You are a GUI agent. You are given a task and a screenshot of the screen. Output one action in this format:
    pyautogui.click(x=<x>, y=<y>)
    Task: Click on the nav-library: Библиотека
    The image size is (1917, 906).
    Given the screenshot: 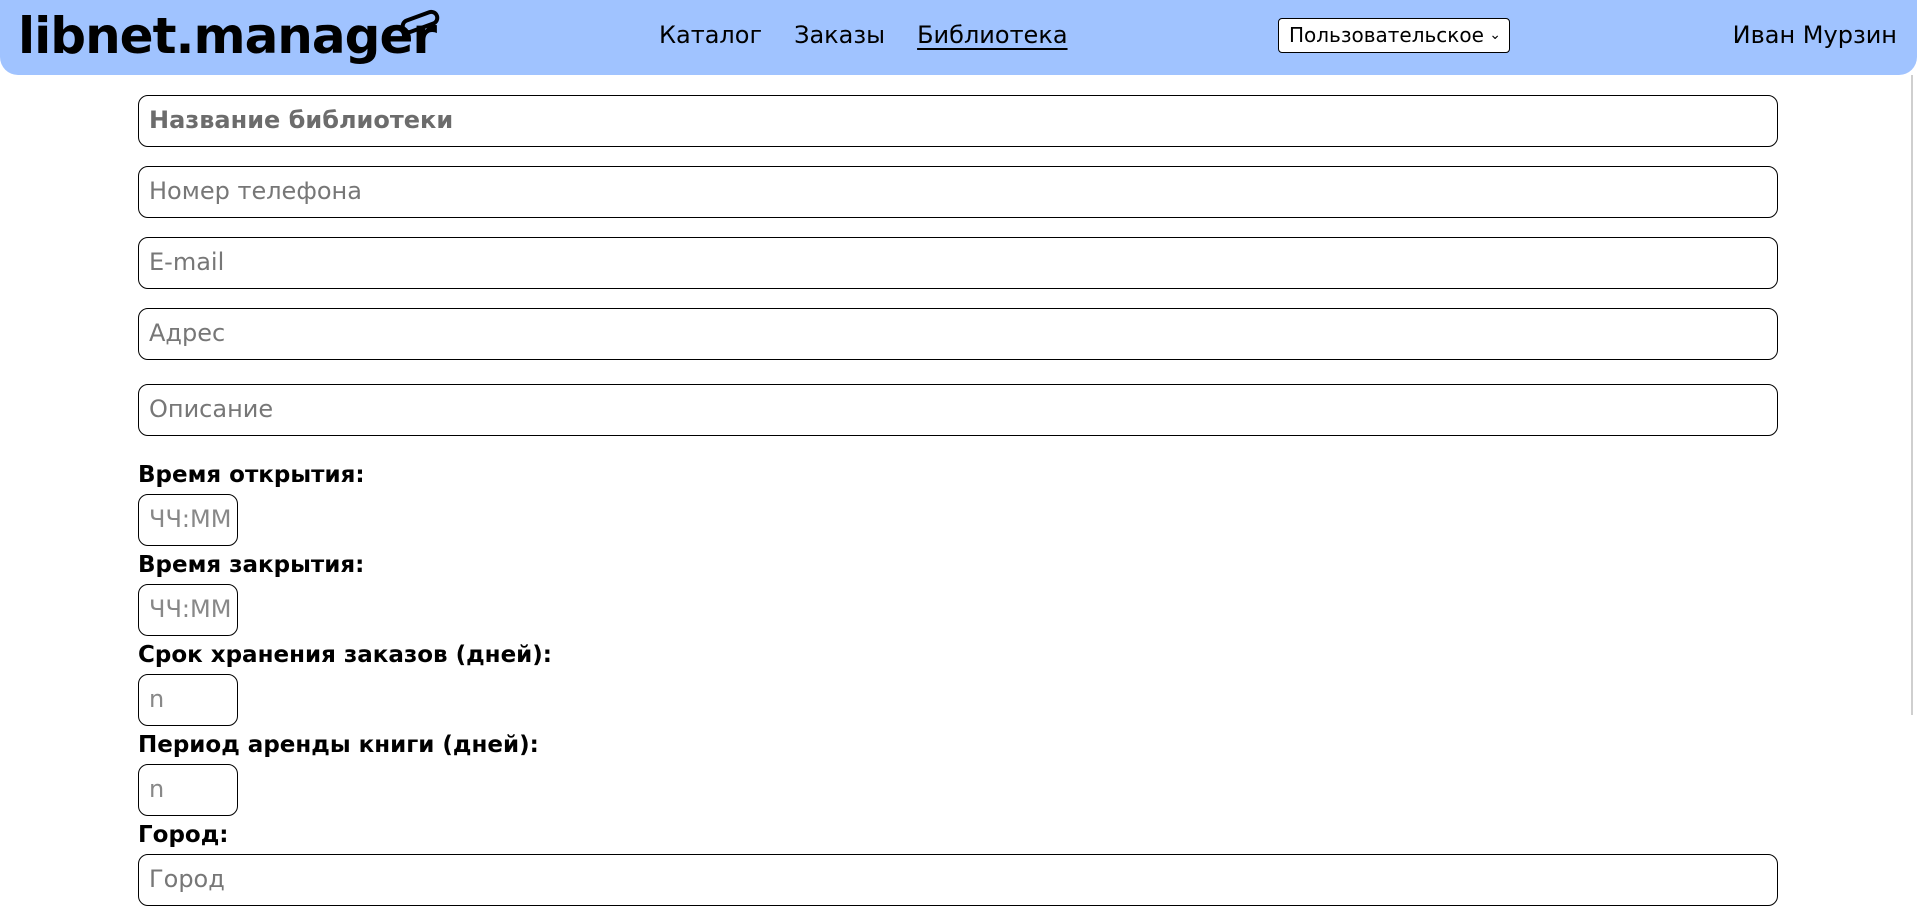 What is the action you would take?
    pyautogui.click(x=992, y=35)
    